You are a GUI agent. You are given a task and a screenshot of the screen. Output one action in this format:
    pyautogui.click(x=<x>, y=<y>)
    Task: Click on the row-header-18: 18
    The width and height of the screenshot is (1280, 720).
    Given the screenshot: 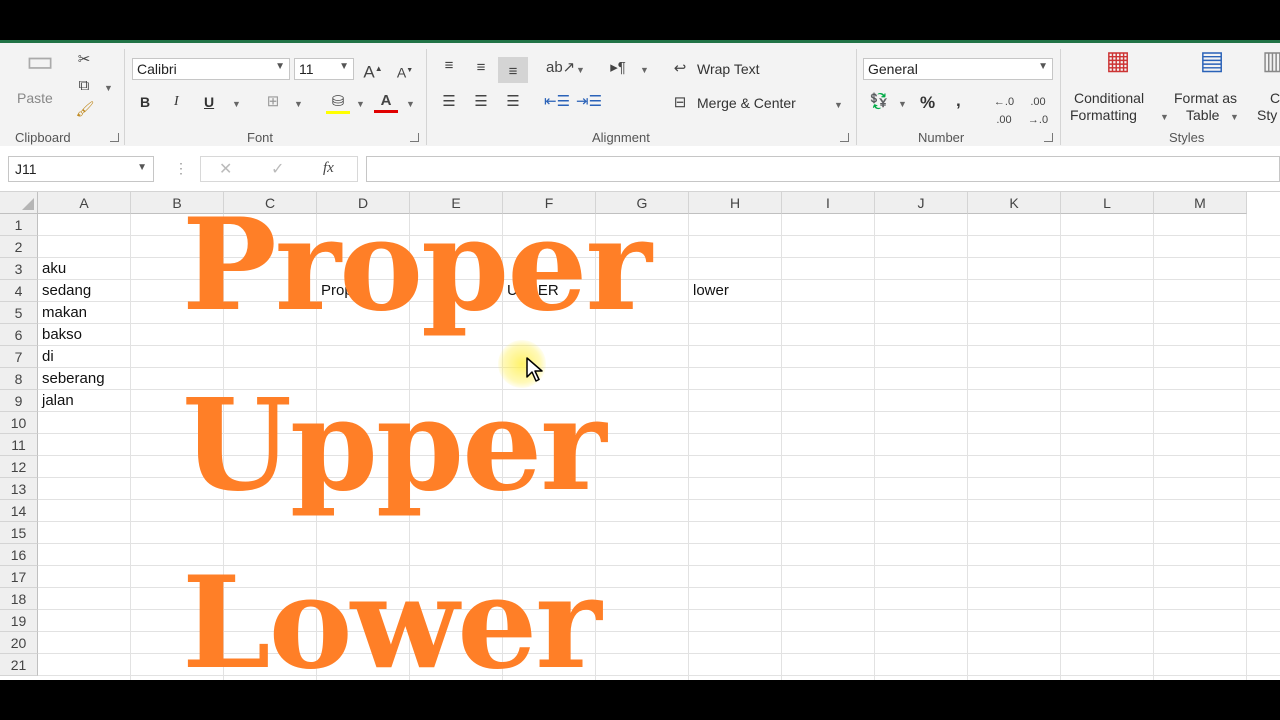 What is the action you would take?
    pyautogui.click(x=19, y=599)
    